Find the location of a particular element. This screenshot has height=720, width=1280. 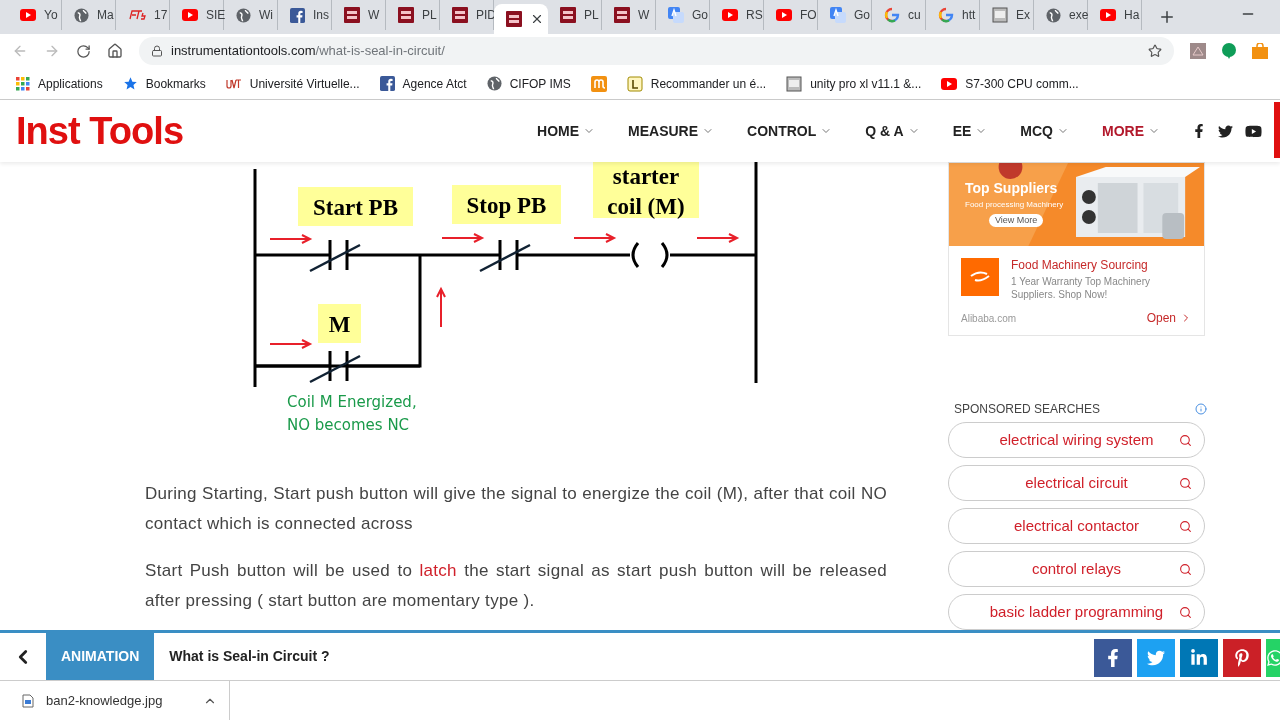

tab-title: Go is located at coordinates (700, 15).